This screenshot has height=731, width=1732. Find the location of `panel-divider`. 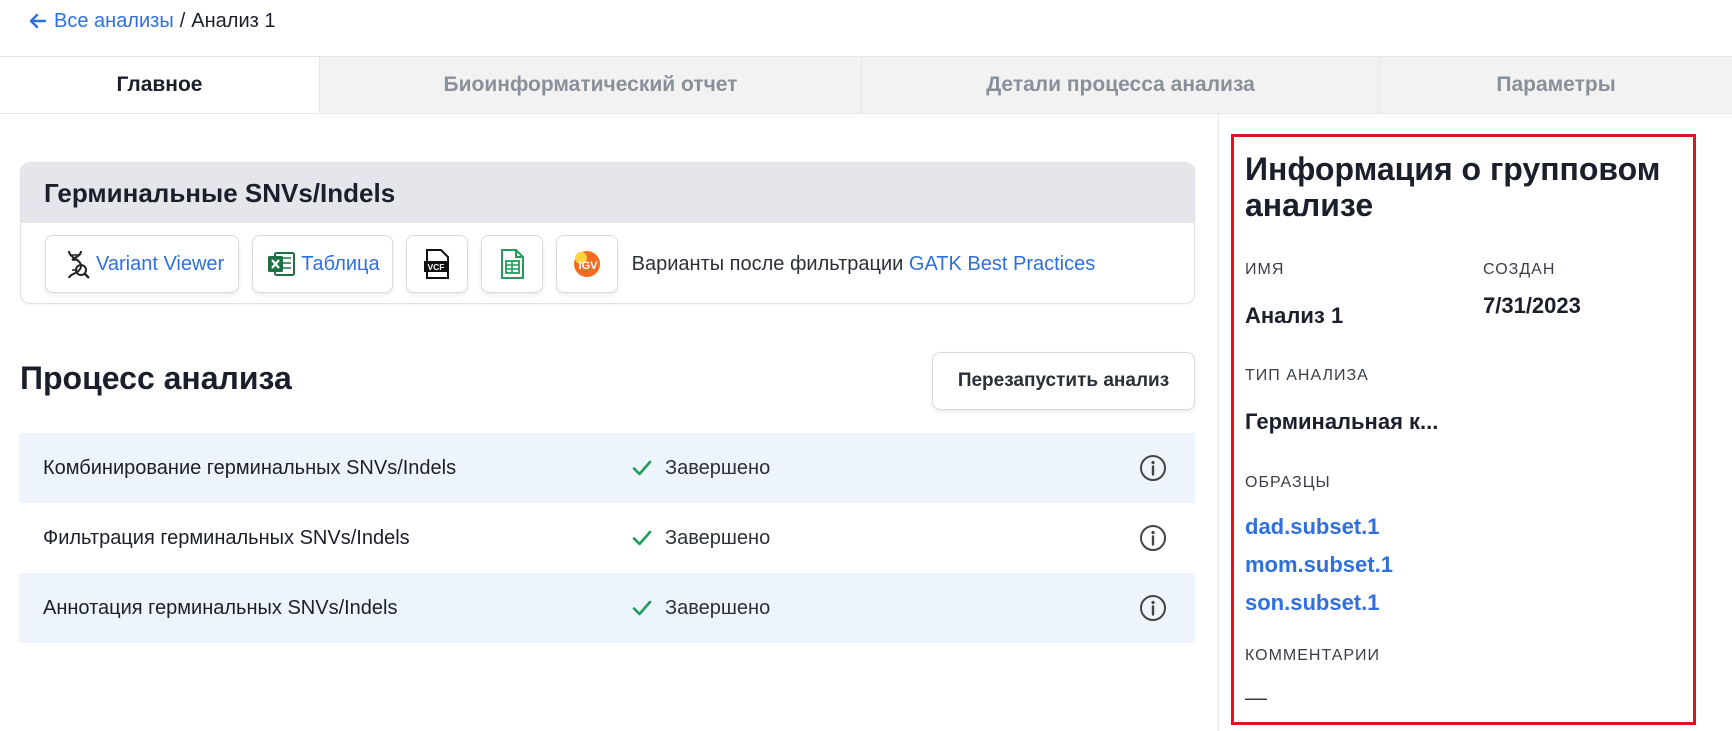

panel-divider is located at coordinates (1218, 422).